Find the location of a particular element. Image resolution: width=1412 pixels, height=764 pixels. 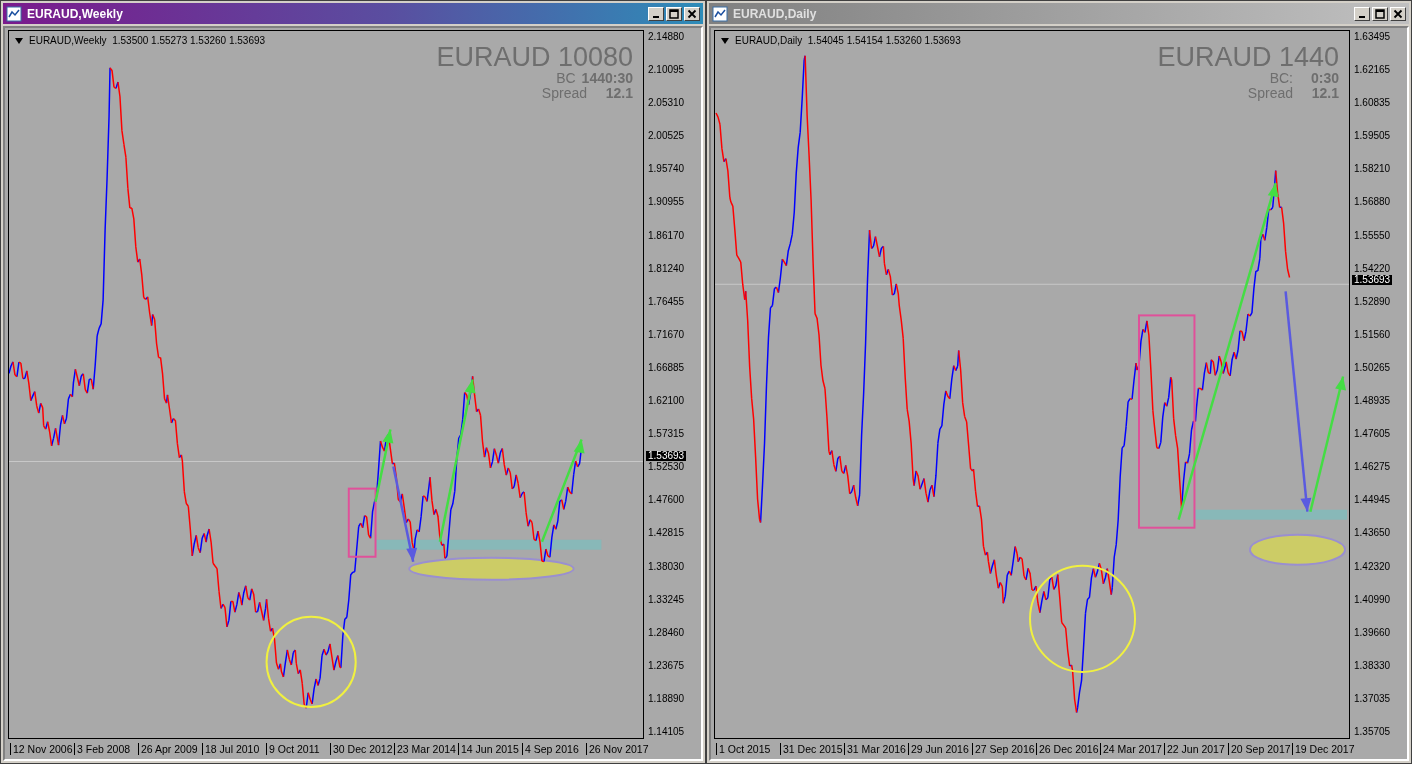

date-tick-label: 20 Sep 2017 is located at coordinates (1260, 749).